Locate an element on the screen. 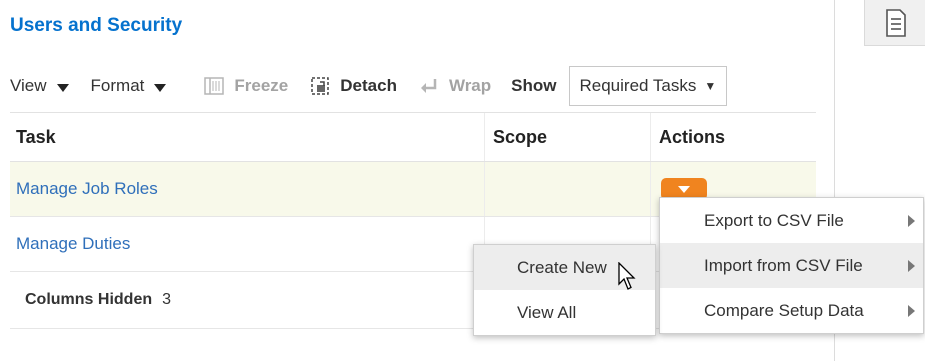 This screenshot has height=361, width=925. freeze-button: Freeze is located at coordinates (246, 86).